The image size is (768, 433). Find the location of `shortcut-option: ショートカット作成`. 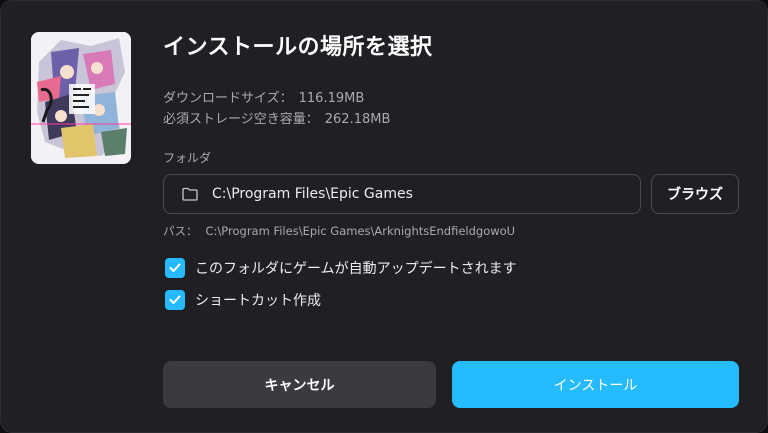

shortcut-option: ショートカット作成 is located at coordinates (243, 300).